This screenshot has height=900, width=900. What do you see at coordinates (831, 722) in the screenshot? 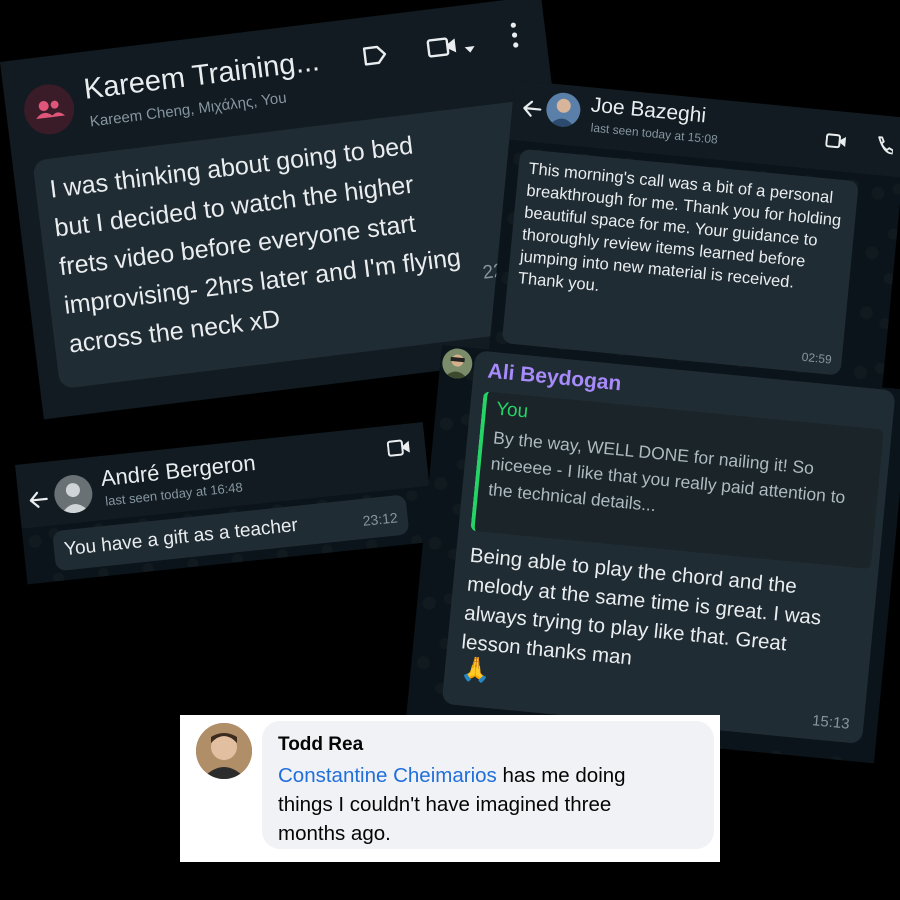
I see `message-time: 15:13` at bounding box center [831, 722].